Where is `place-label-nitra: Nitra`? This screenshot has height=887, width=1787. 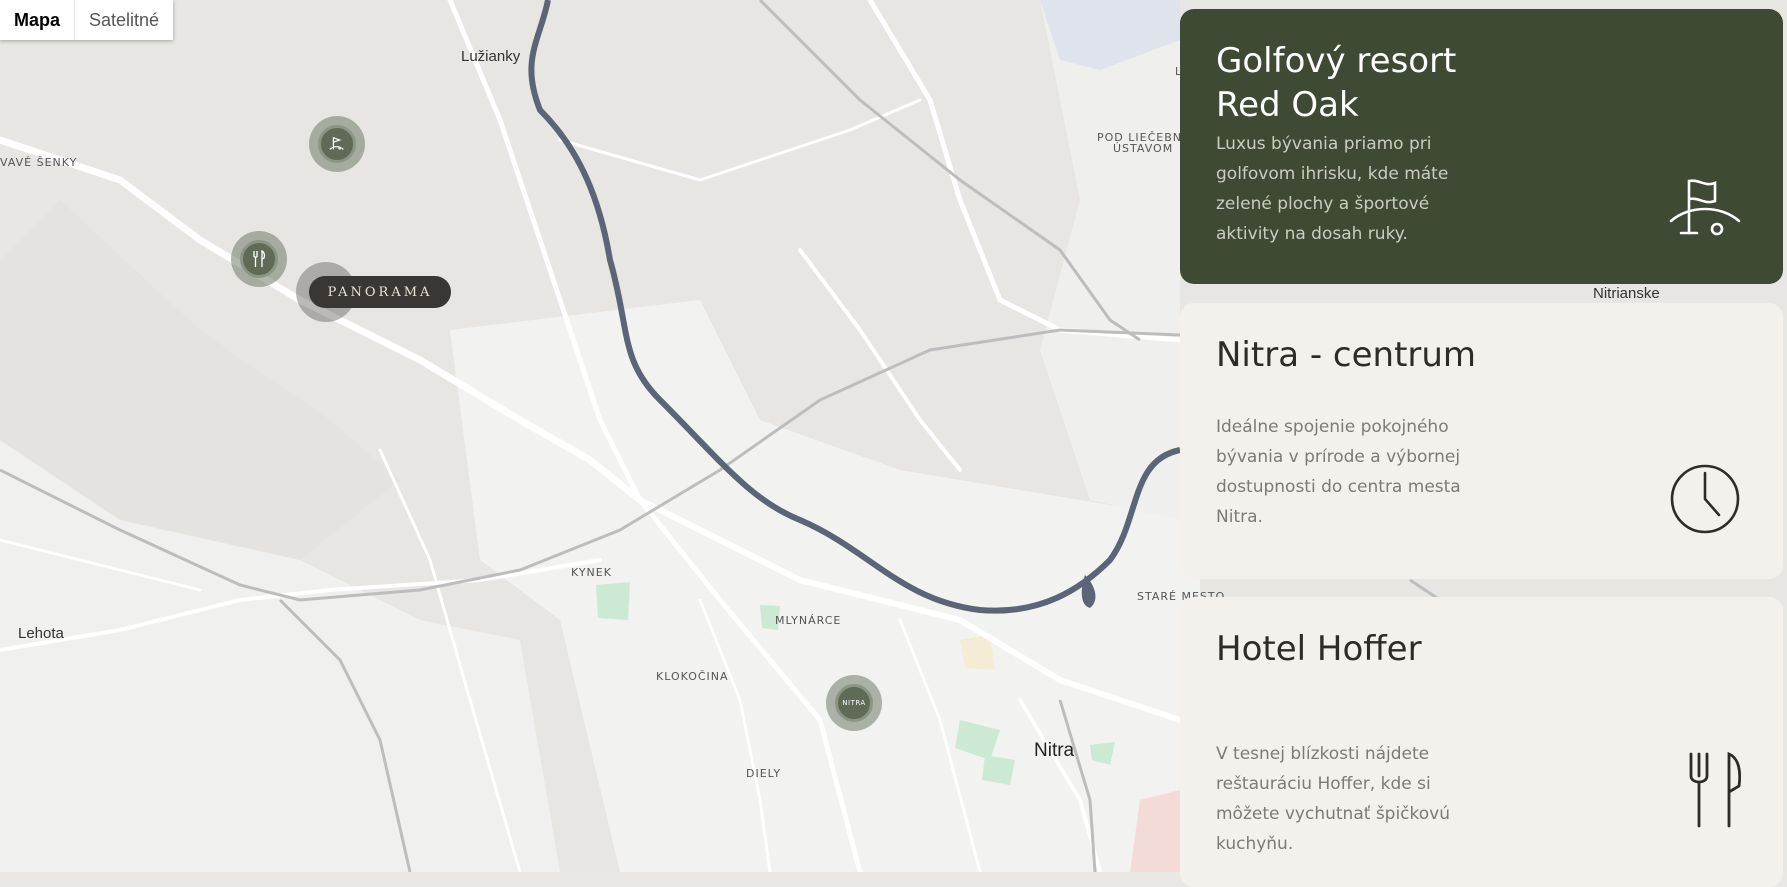 place-label-nitra: Nitra is located at coordinates (1054, 750).